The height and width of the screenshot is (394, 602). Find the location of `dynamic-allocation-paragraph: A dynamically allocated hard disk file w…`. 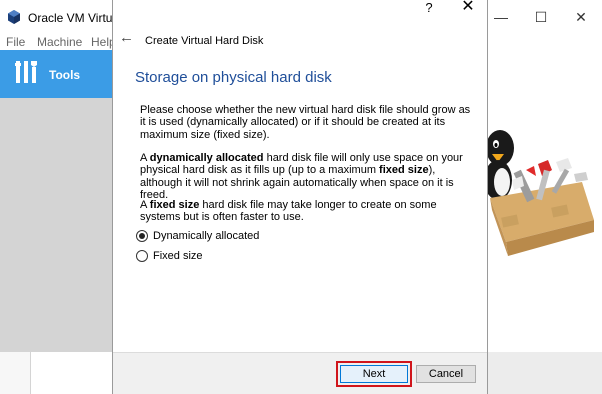

dynamic-allocation-paragraph: A dynamically allocated hard disk file w… is located at coordinates (307, 177).